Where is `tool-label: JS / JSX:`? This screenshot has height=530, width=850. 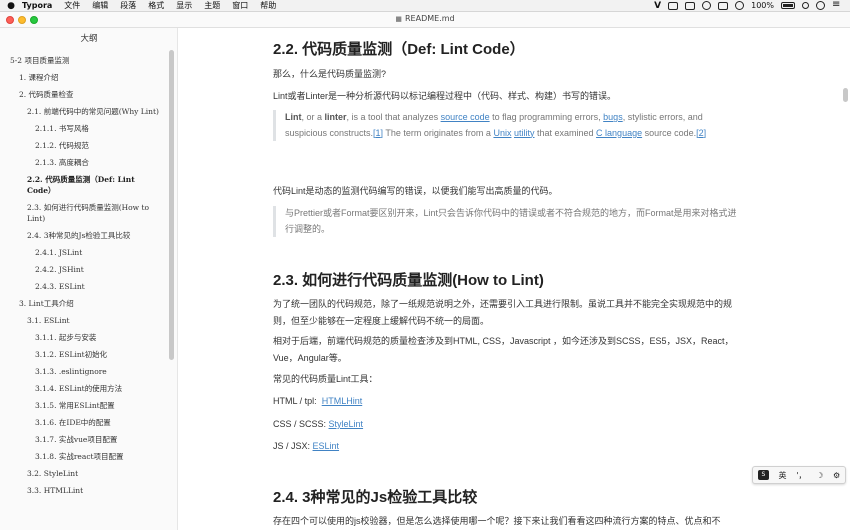 tool-label: JS / JSX: is located at coordinates (292, 446).